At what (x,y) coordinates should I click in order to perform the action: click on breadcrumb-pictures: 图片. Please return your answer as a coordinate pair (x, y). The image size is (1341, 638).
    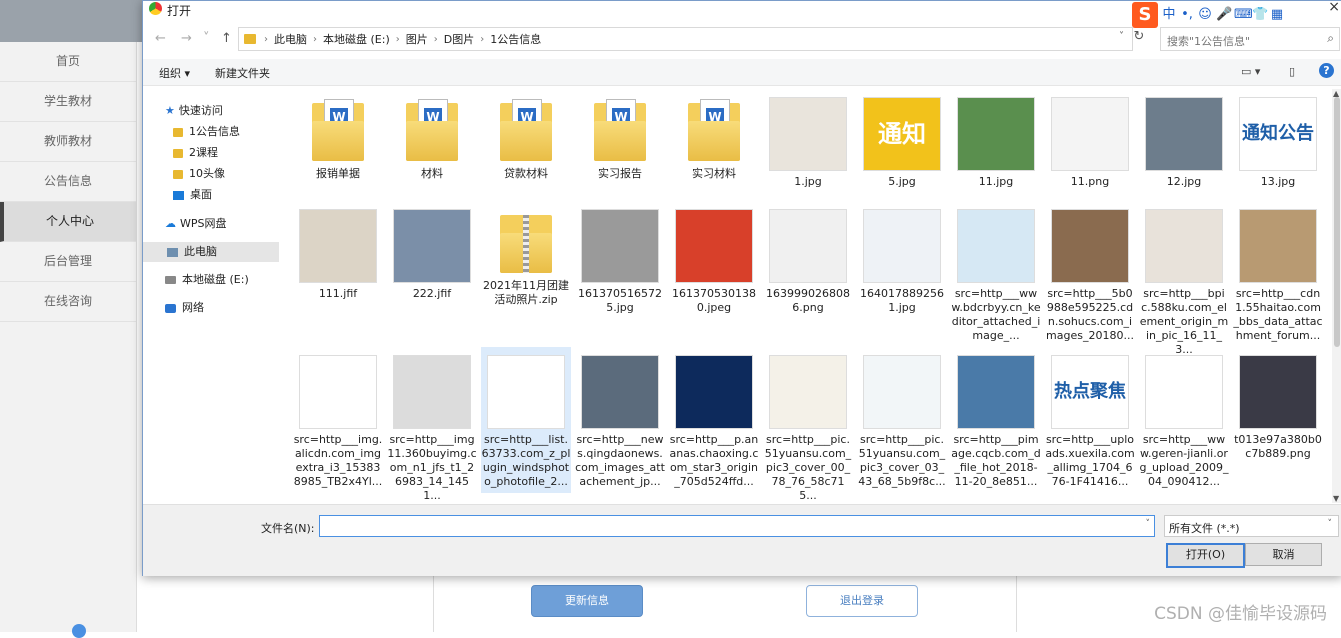
    Looking at the image, I should click on (417, 39).